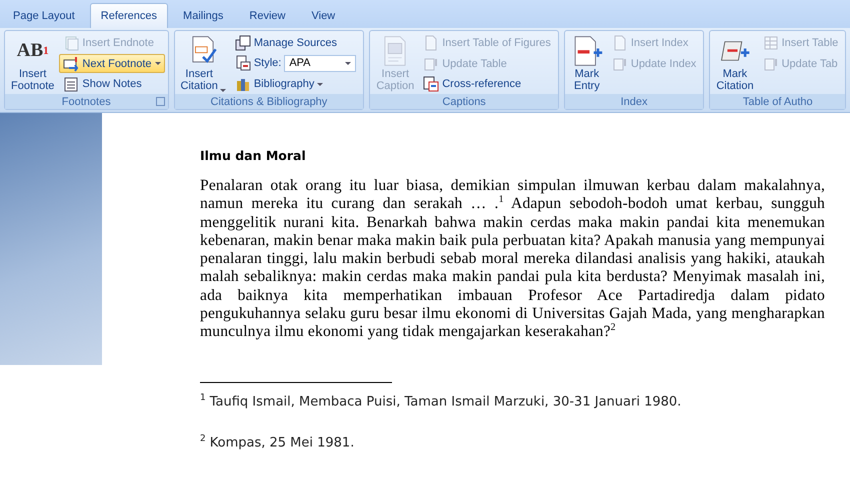  What do you see at coordinates (735, 63) in the screenshot?
I see `large-ribbon-button: Mark Citation` at bounding box center [735, 63].